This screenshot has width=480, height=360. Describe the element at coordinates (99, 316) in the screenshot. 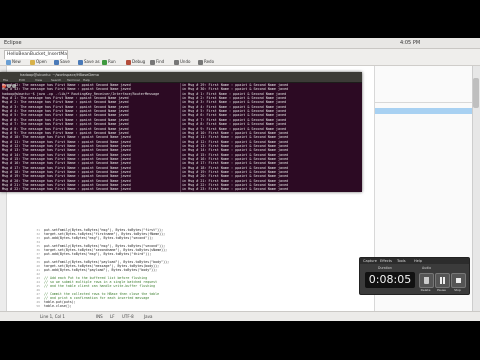

I see `status-mode: INS` at that location.